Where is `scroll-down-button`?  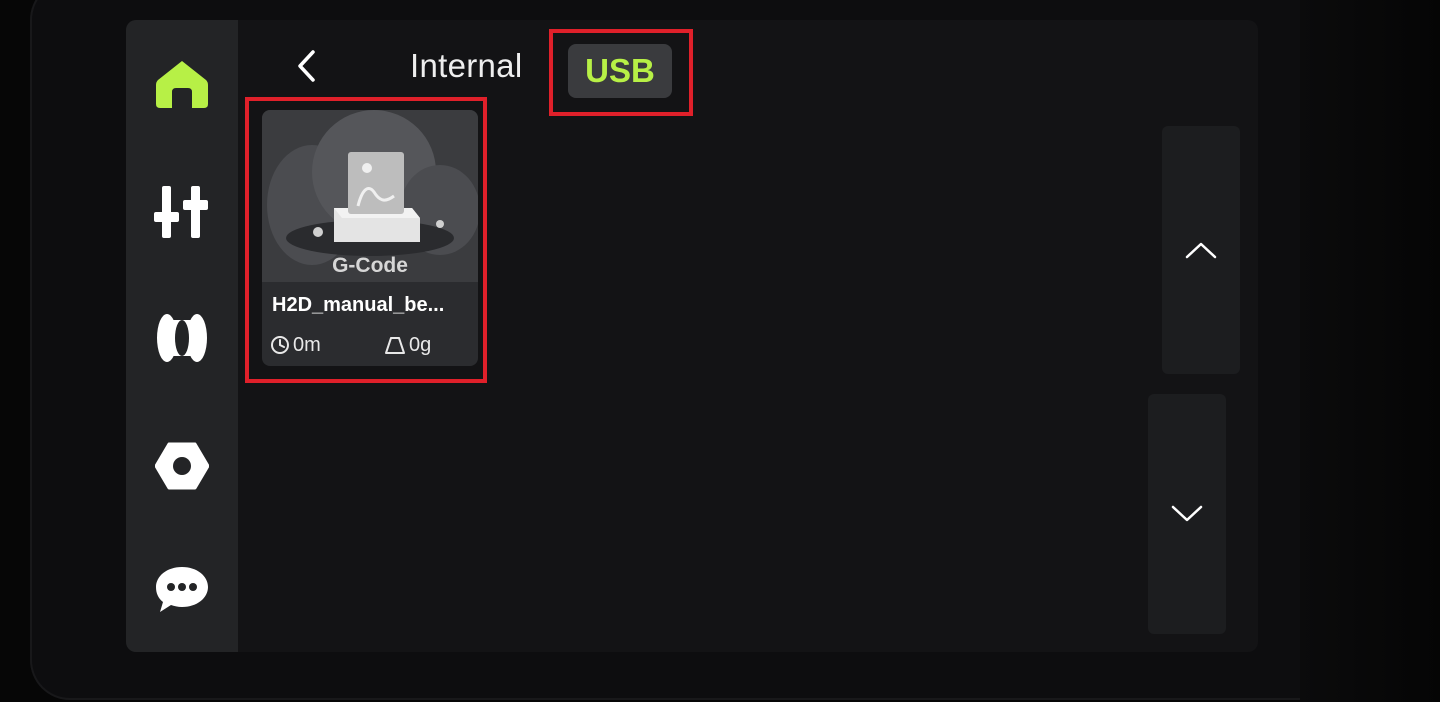
scroll-down-button is located at coordinates (1187, 514).